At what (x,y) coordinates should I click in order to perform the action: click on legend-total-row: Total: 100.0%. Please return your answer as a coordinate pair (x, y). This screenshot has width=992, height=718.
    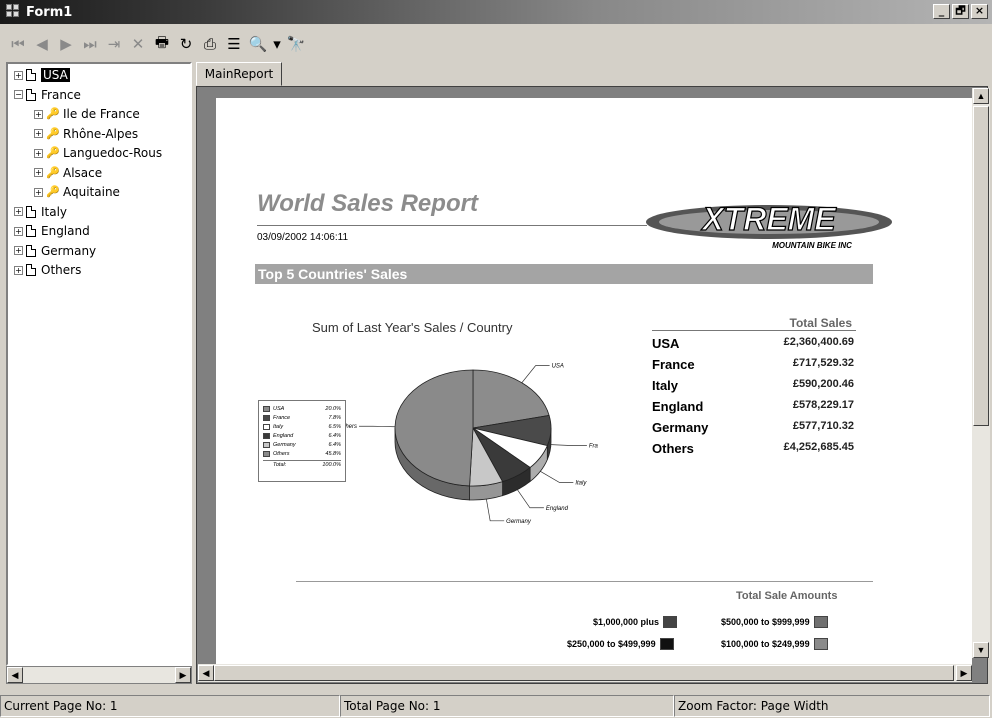
    Looking at the image, I should click on (302, 464).